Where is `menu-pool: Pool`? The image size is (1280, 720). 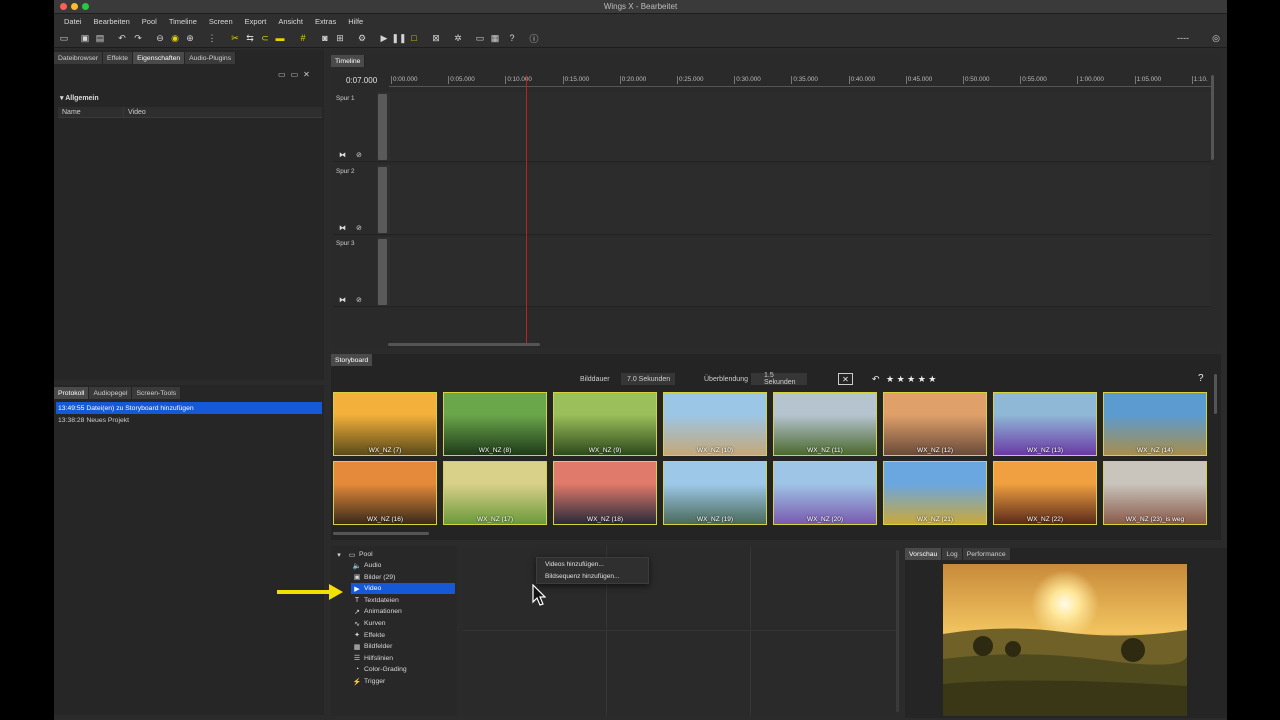 menu-pool: Pool is located at coordinates (149, 21).